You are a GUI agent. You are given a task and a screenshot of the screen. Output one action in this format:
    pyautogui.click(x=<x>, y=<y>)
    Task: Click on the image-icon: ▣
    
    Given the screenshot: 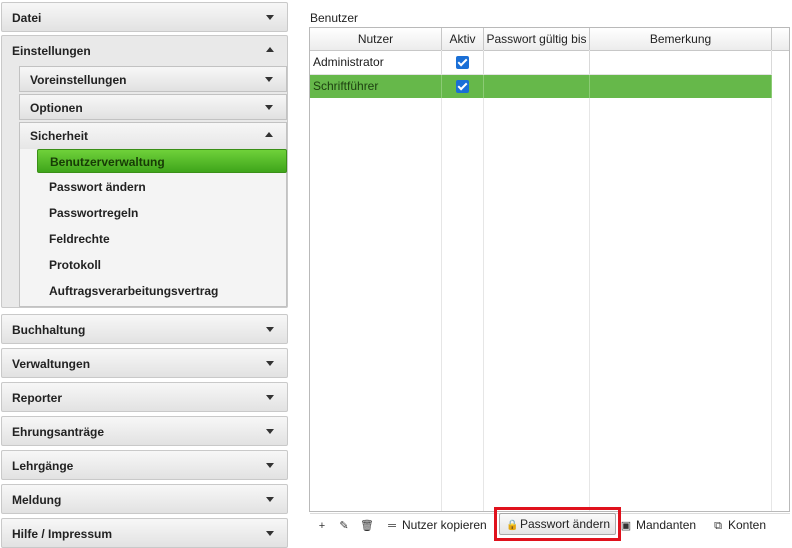 What is the action you would take?
    pyautogui.click(x=626, y=526)
    